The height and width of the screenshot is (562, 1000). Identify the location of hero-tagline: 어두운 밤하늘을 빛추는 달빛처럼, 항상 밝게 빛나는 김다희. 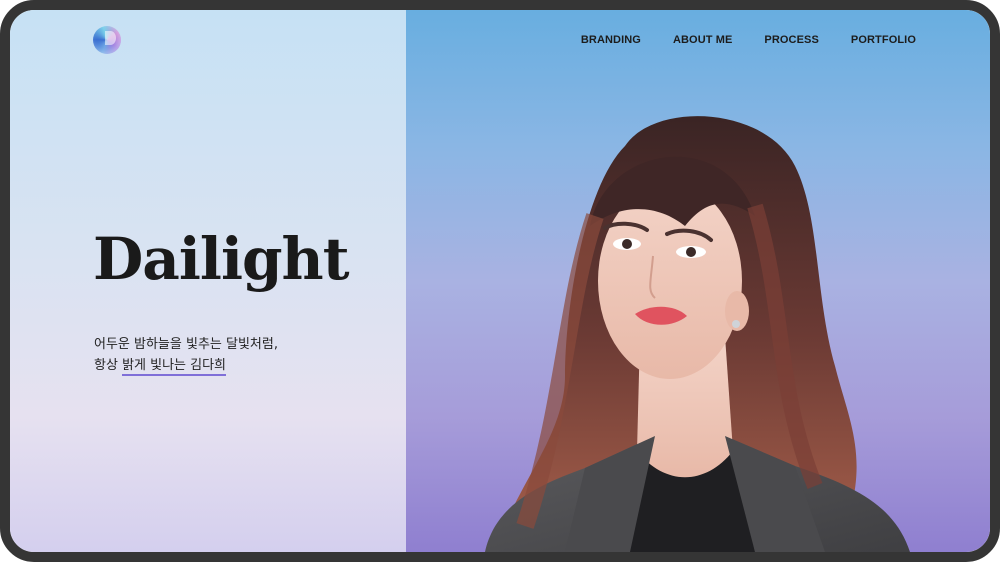
(186, 355).